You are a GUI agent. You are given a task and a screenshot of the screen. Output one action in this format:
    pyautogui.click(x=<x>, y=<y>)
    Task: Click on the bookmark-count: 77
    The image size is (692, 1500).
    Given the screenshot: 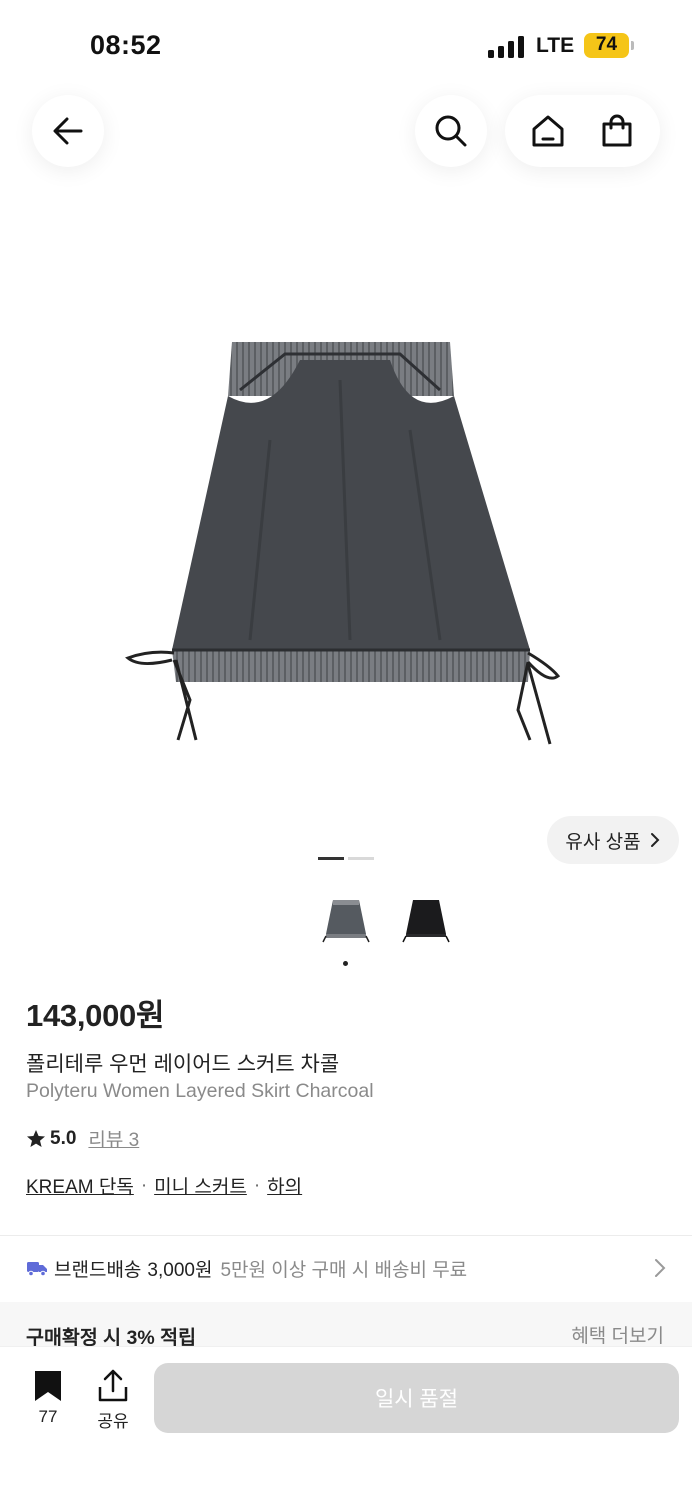 What is the action you would take?
    pyautogui.click(x=48, y=1416)
    